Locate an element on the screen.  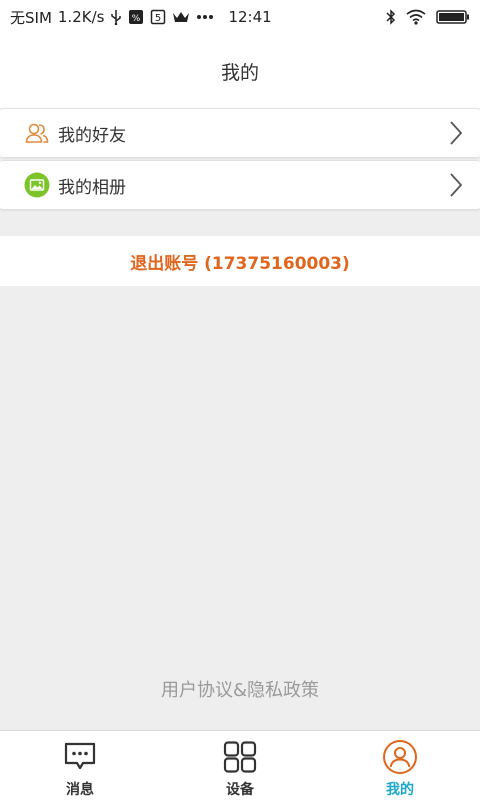
menu-item-label: 我的相册 is located at coordinates (92, 187).